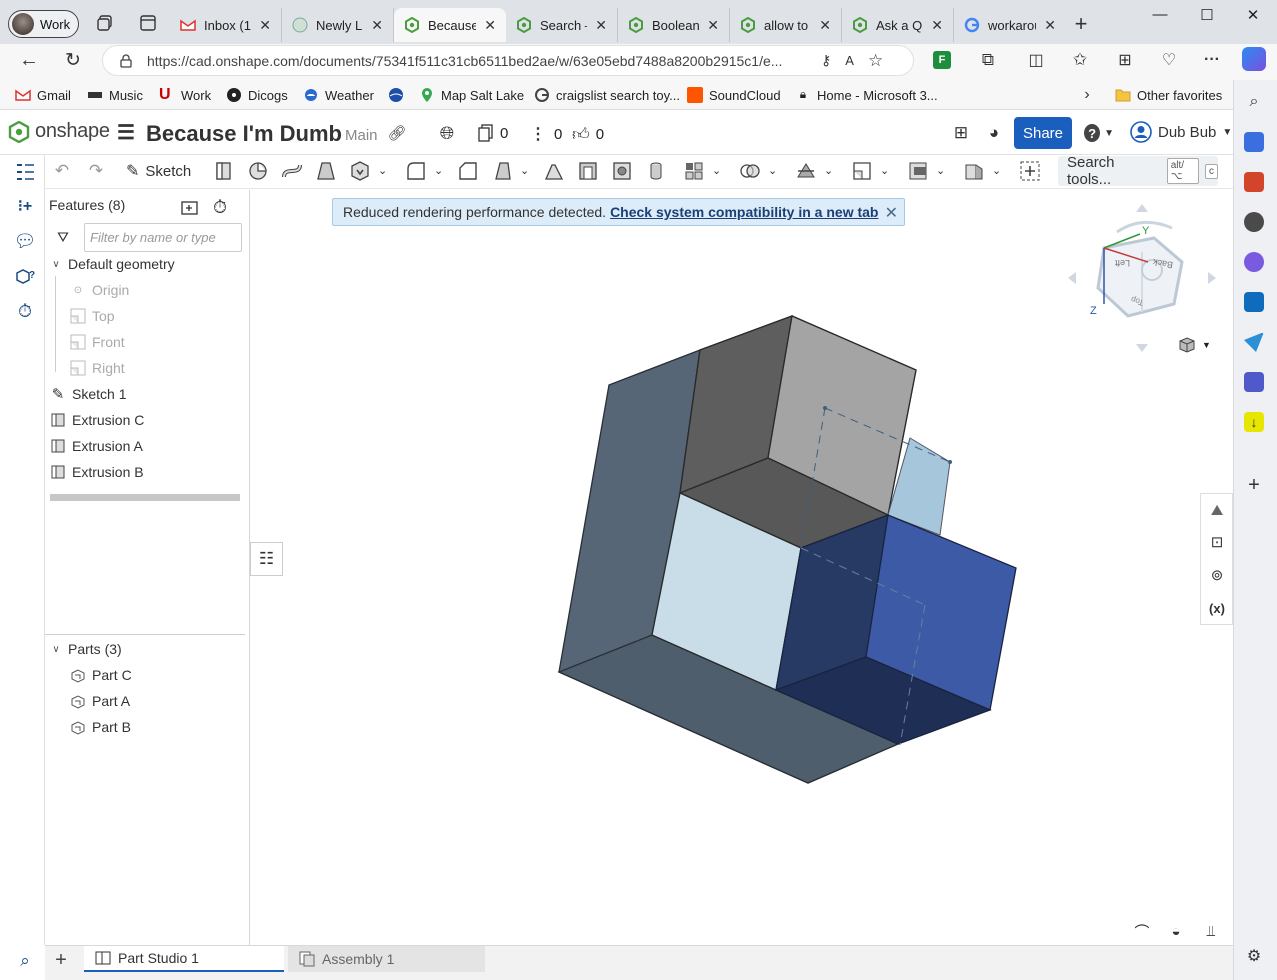  I want to click on browser-tab-ask: Ask a Qu✕, so click(898, 25).